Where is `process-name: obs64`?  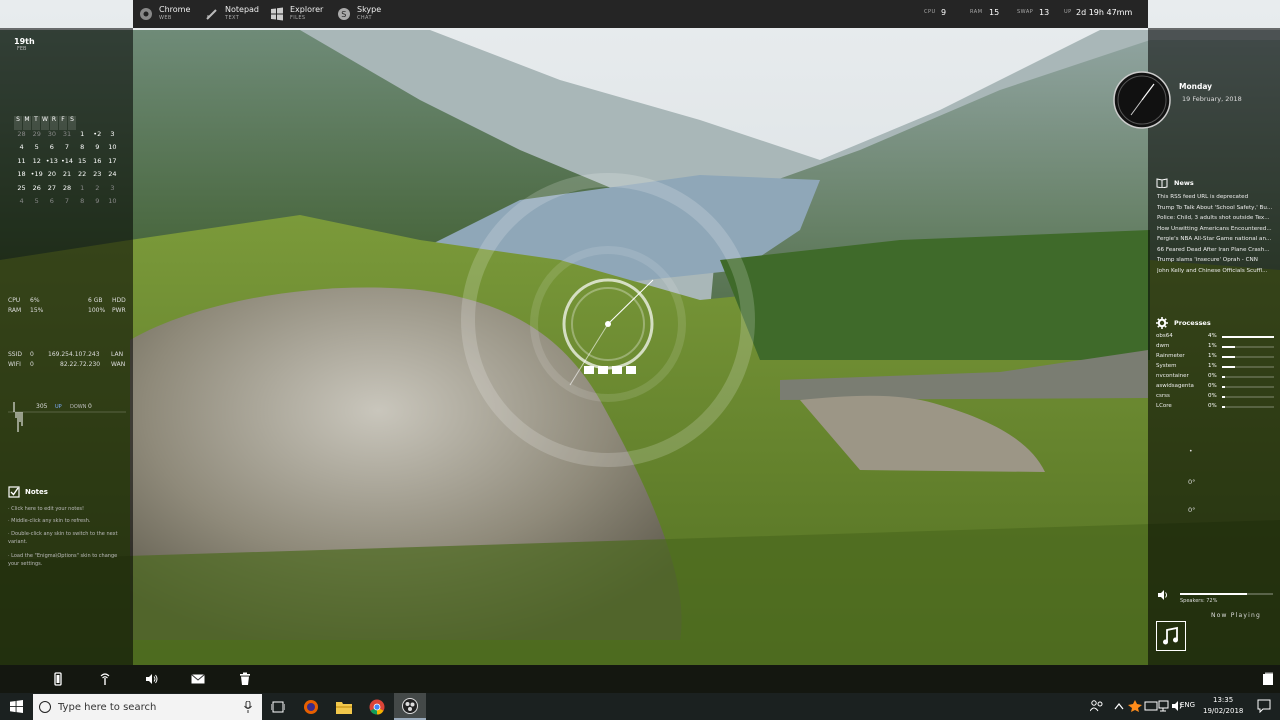
process-name: obs64 is located at coordinates (1164, 336).